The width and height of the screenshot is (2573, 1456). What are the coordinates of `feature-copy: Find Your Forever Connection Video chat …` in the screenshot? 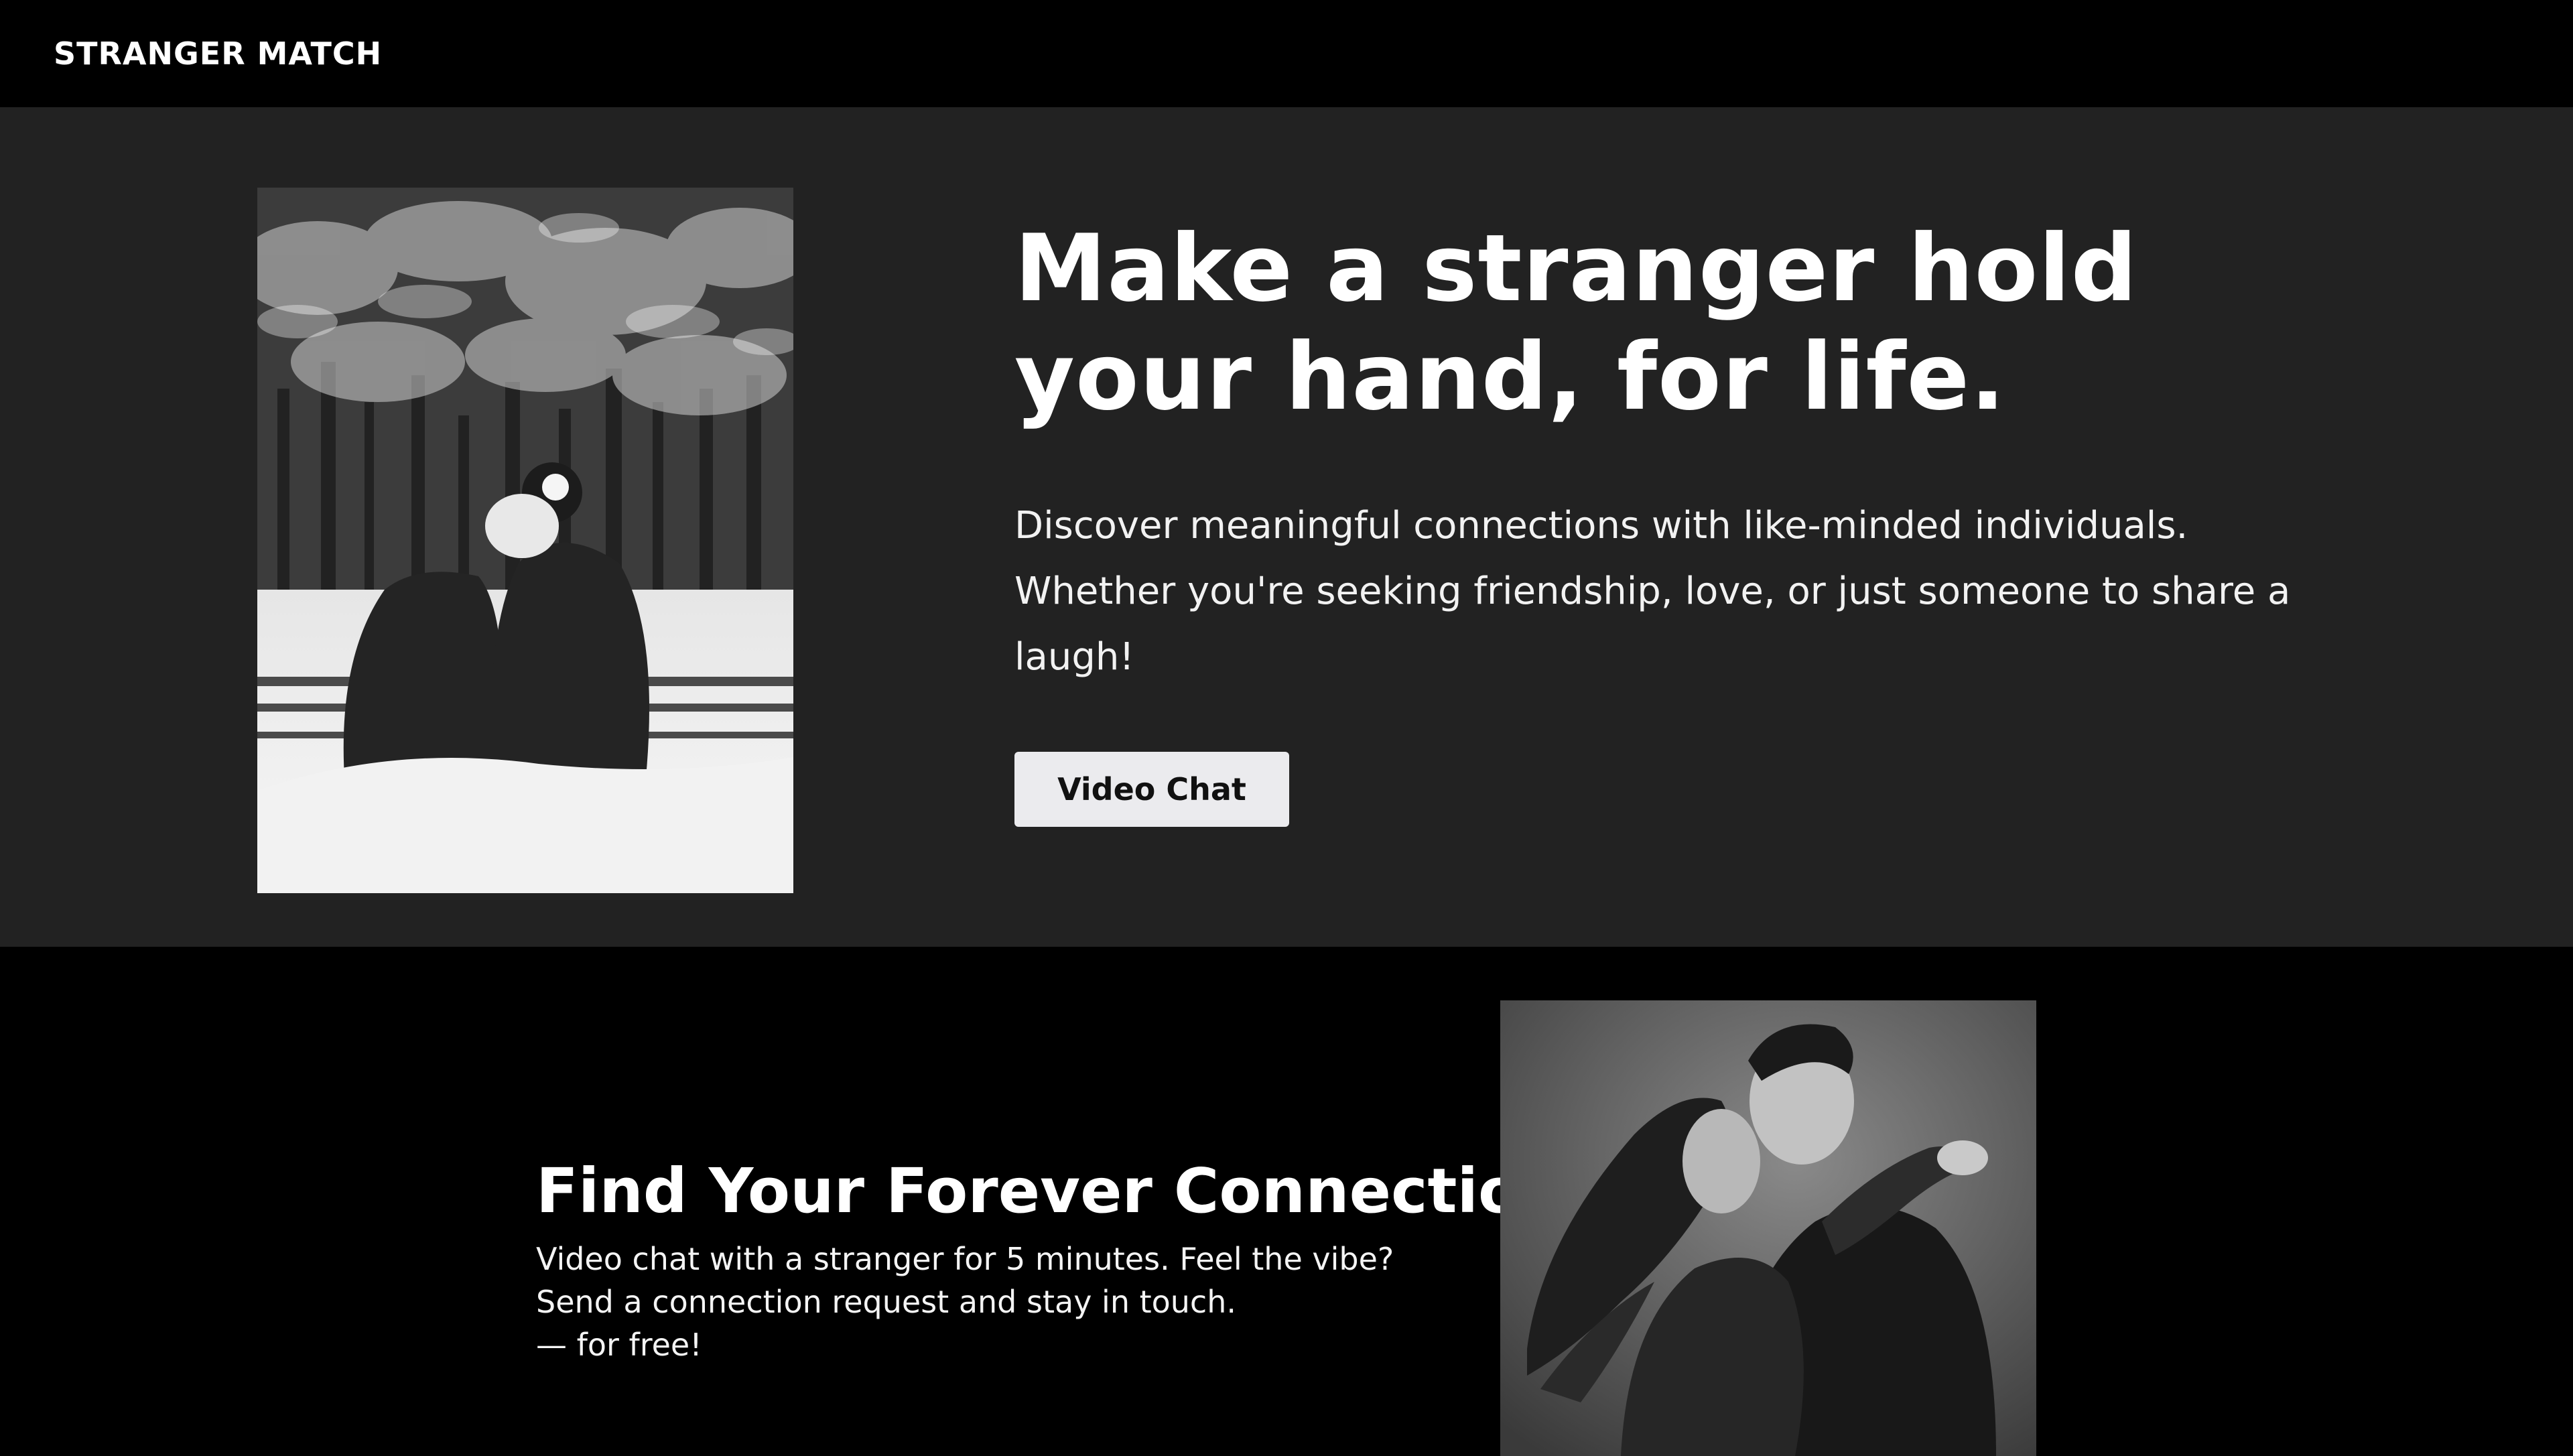 It's located at (1050, 1260).